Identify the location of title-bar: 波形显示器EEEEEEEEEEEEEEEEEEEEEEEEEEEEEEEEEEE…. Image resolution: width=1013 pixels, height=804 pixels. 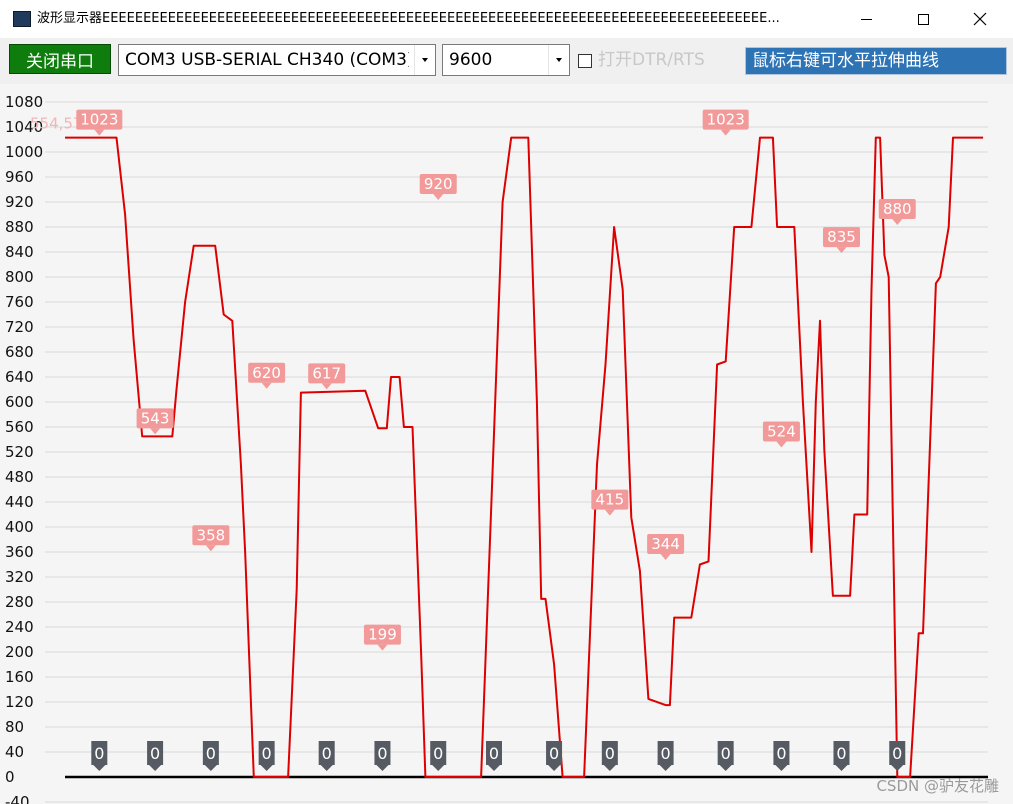
(506, 19).